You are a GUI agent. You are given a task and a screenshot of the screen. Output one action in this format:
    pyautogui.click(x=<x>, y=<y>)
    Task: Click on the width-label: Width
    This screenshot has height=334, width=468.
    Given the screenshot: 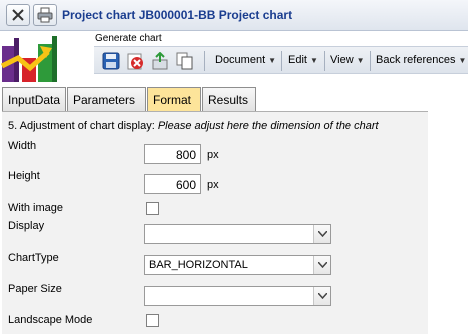 What is the action you would take?
    pyautogui.click(x=22, y=146)
    